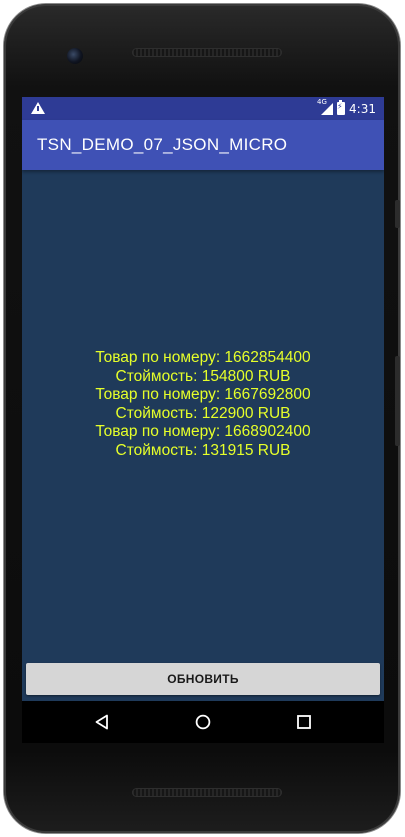 This screenshot has height=837, width=405. I want to click on refresh-button: ОБНОВИТЬ, so click(203, 679).